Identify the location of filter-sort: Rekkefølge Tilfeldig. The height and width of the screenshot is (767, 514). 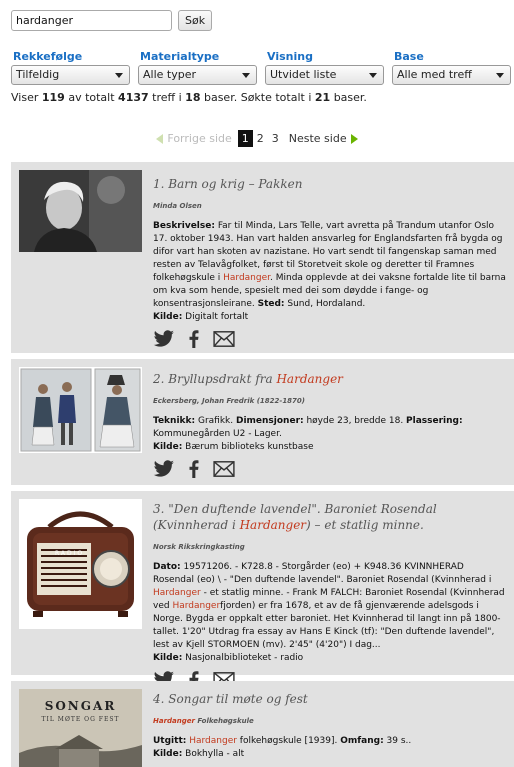
(74, 67).